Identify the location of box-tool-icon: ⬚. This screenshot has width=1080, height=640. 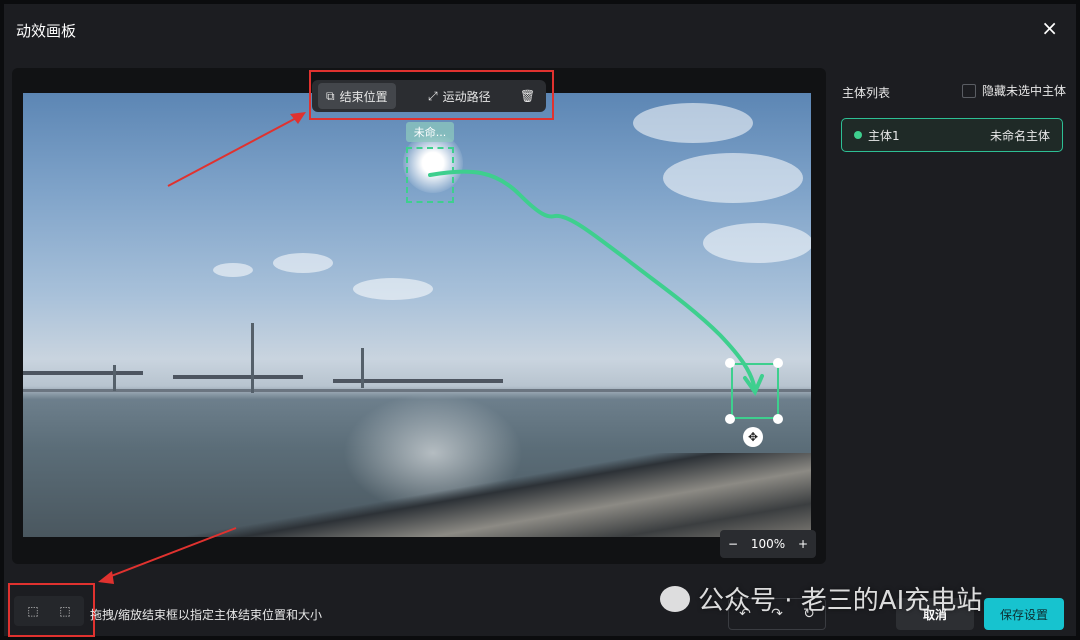
(65, 611).